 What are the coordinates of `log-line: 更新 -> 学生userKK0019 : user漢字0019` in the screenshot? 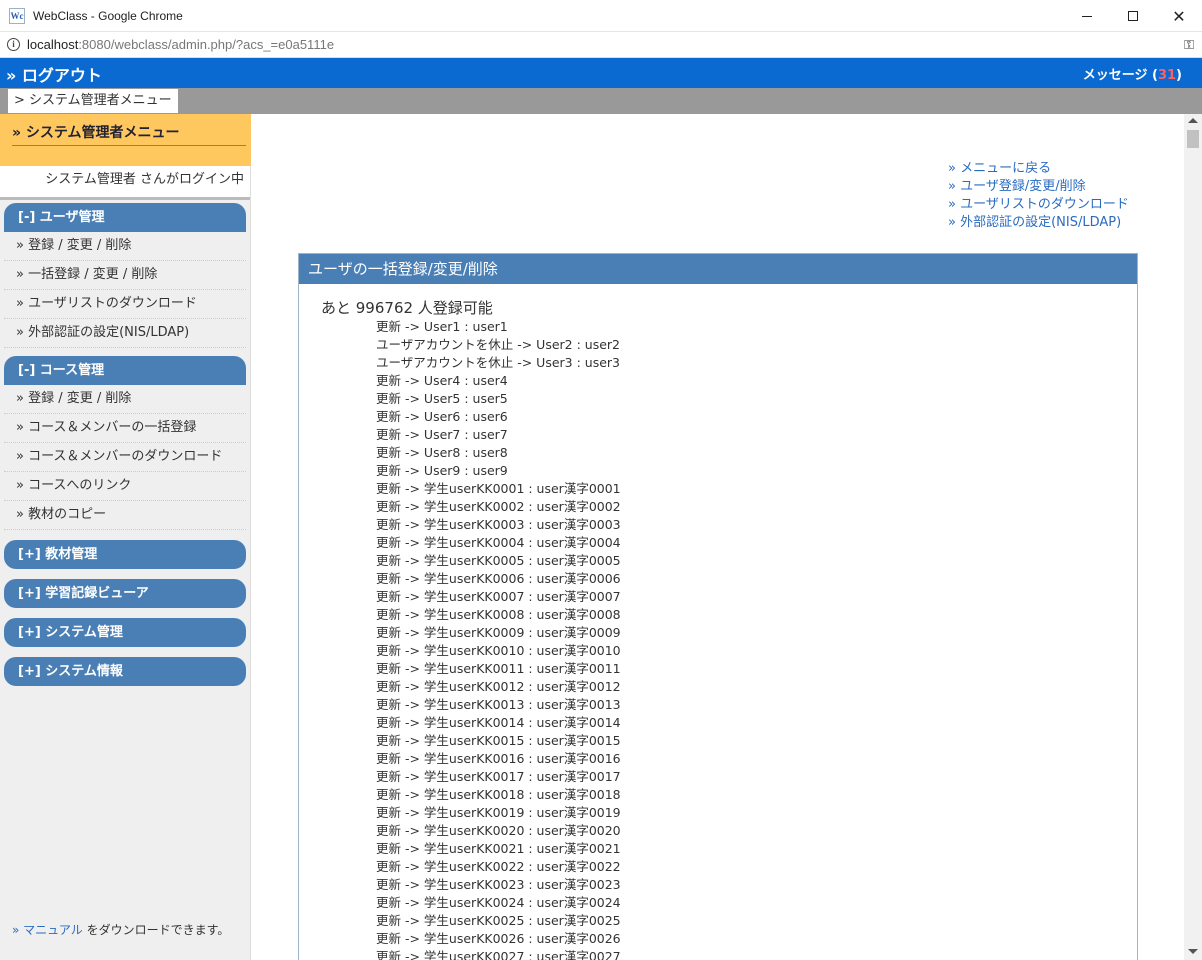 It's located at (498, 812).